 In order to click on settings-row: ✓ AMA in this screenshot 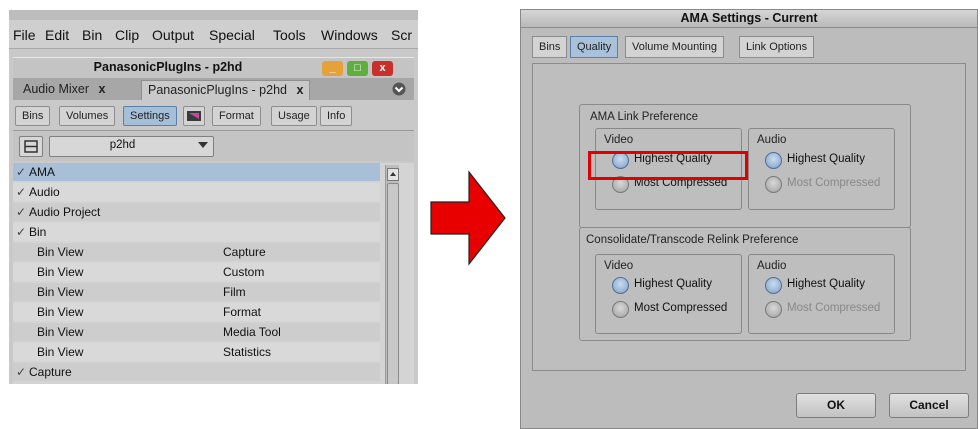, I will do `click(196, 172)`.